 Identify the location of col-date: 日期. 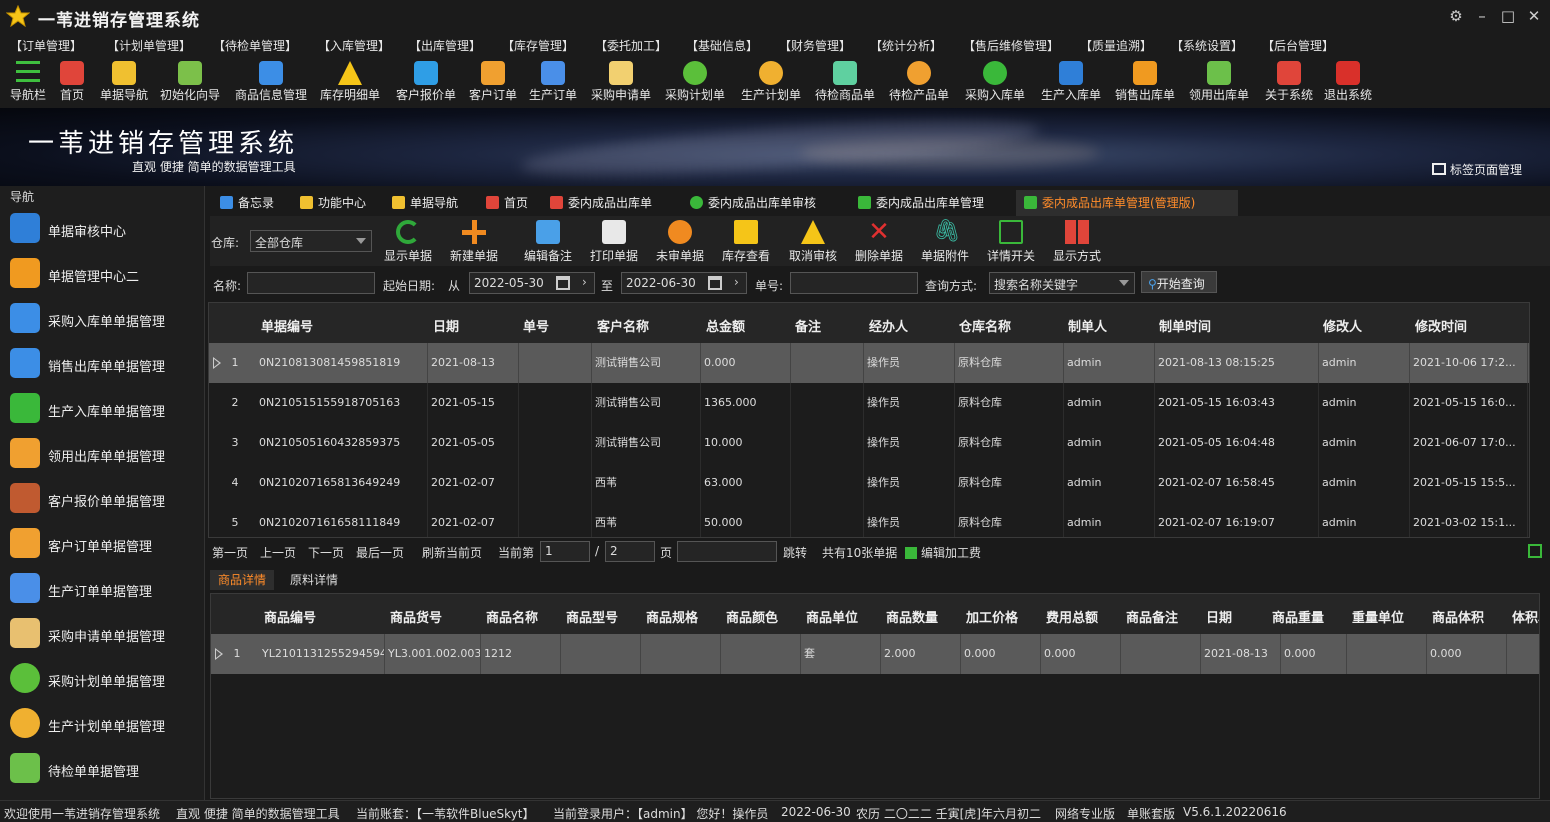
(446, 325).